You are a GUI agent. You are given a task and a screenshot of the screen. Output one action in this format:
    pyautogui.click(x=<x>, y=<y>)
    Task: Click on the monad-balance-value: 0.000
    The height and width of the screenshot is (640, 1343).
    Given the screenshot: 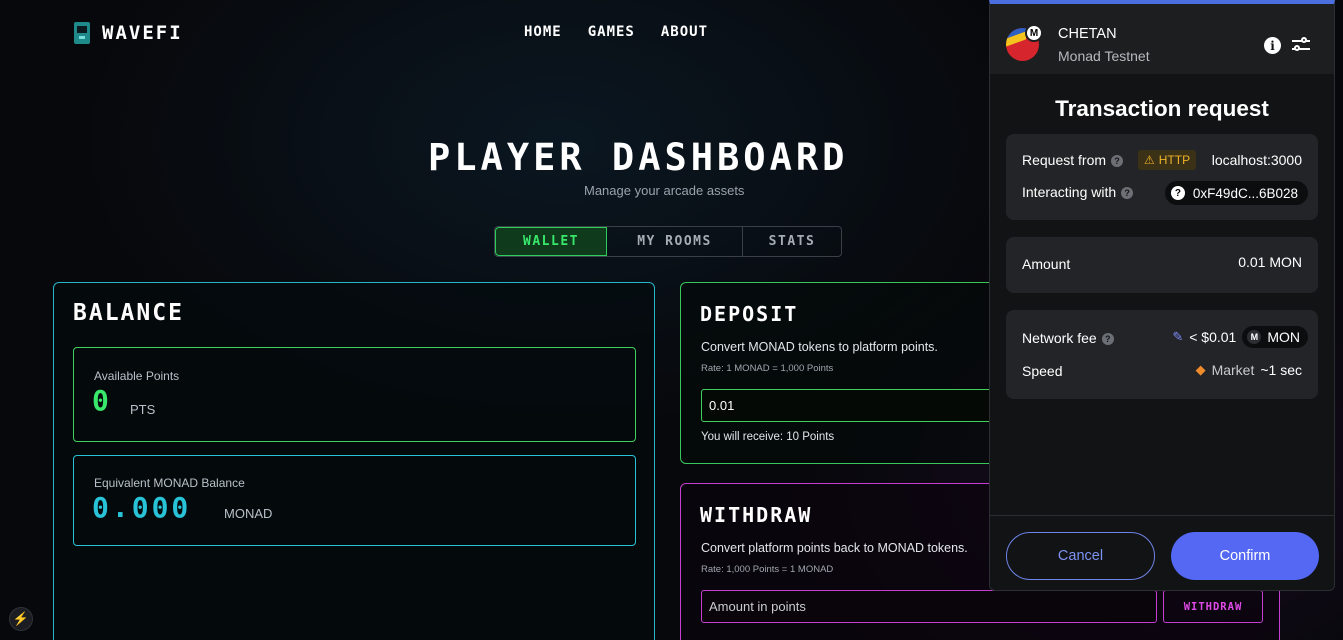 What is the action you would take?
    pyautogui.click(x=142, y=507)
    